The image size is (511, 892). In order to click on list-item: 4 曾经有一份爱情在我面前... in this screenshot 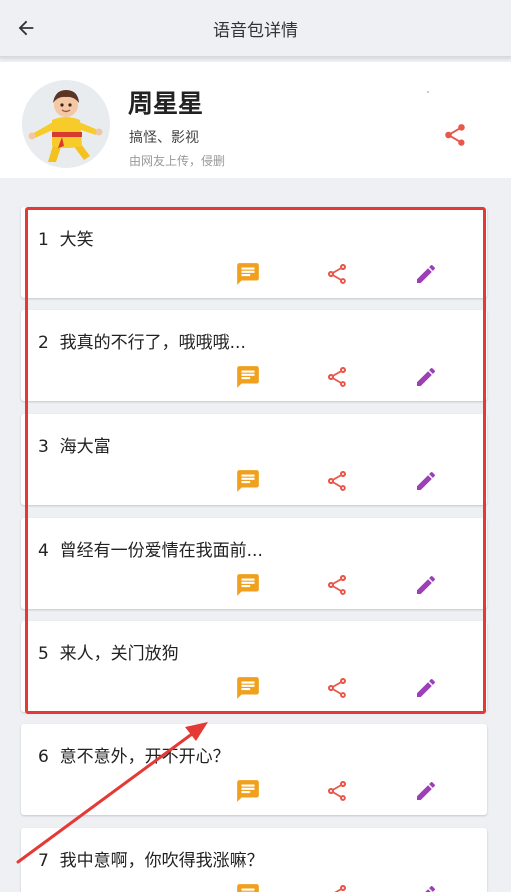, I will do `click(254, 563)`.